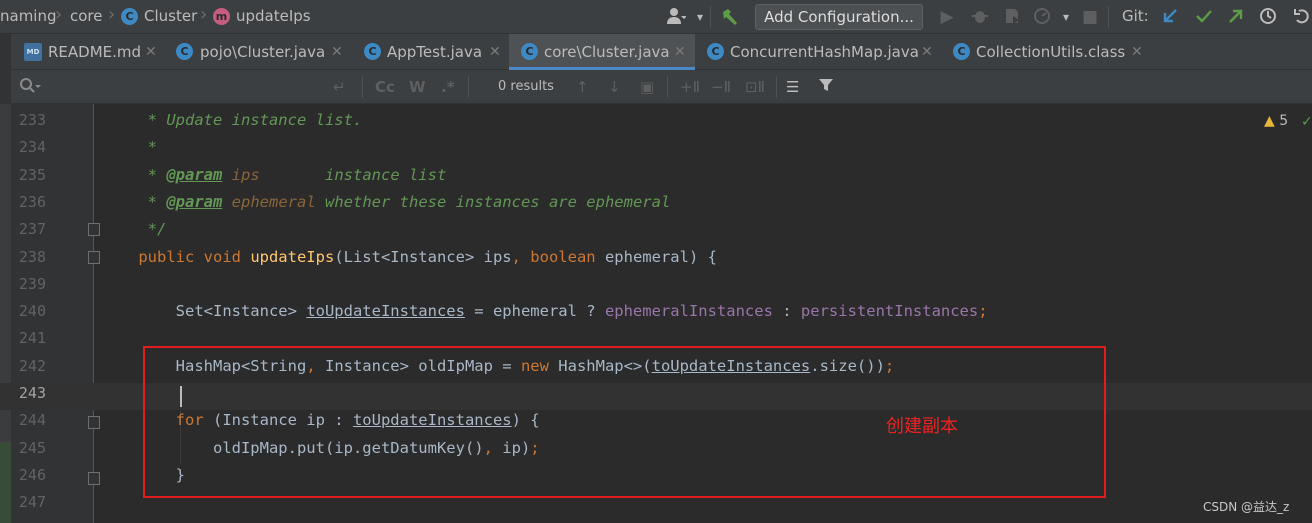 The width and height of the screenshot is (1312, 523). Describe the element at coordinates (1306, 313) in the screenshot. I see `vertical-scrollbar` at that location.